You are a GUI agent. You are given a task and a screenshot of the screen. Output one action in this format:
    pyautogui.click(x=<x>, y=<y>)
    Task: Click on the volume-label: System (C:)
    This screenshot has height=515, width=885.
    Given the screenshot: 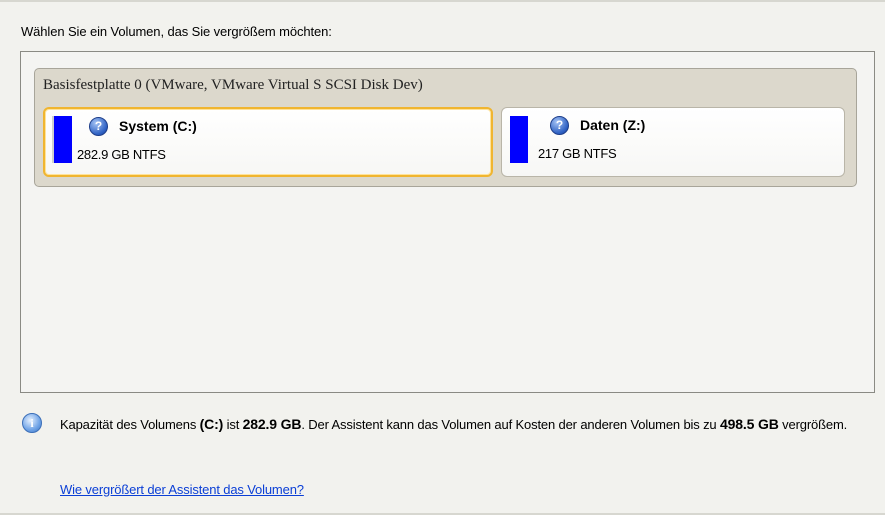 What is the action you would take?
    pyautogui.click(x=158, y=126)
    